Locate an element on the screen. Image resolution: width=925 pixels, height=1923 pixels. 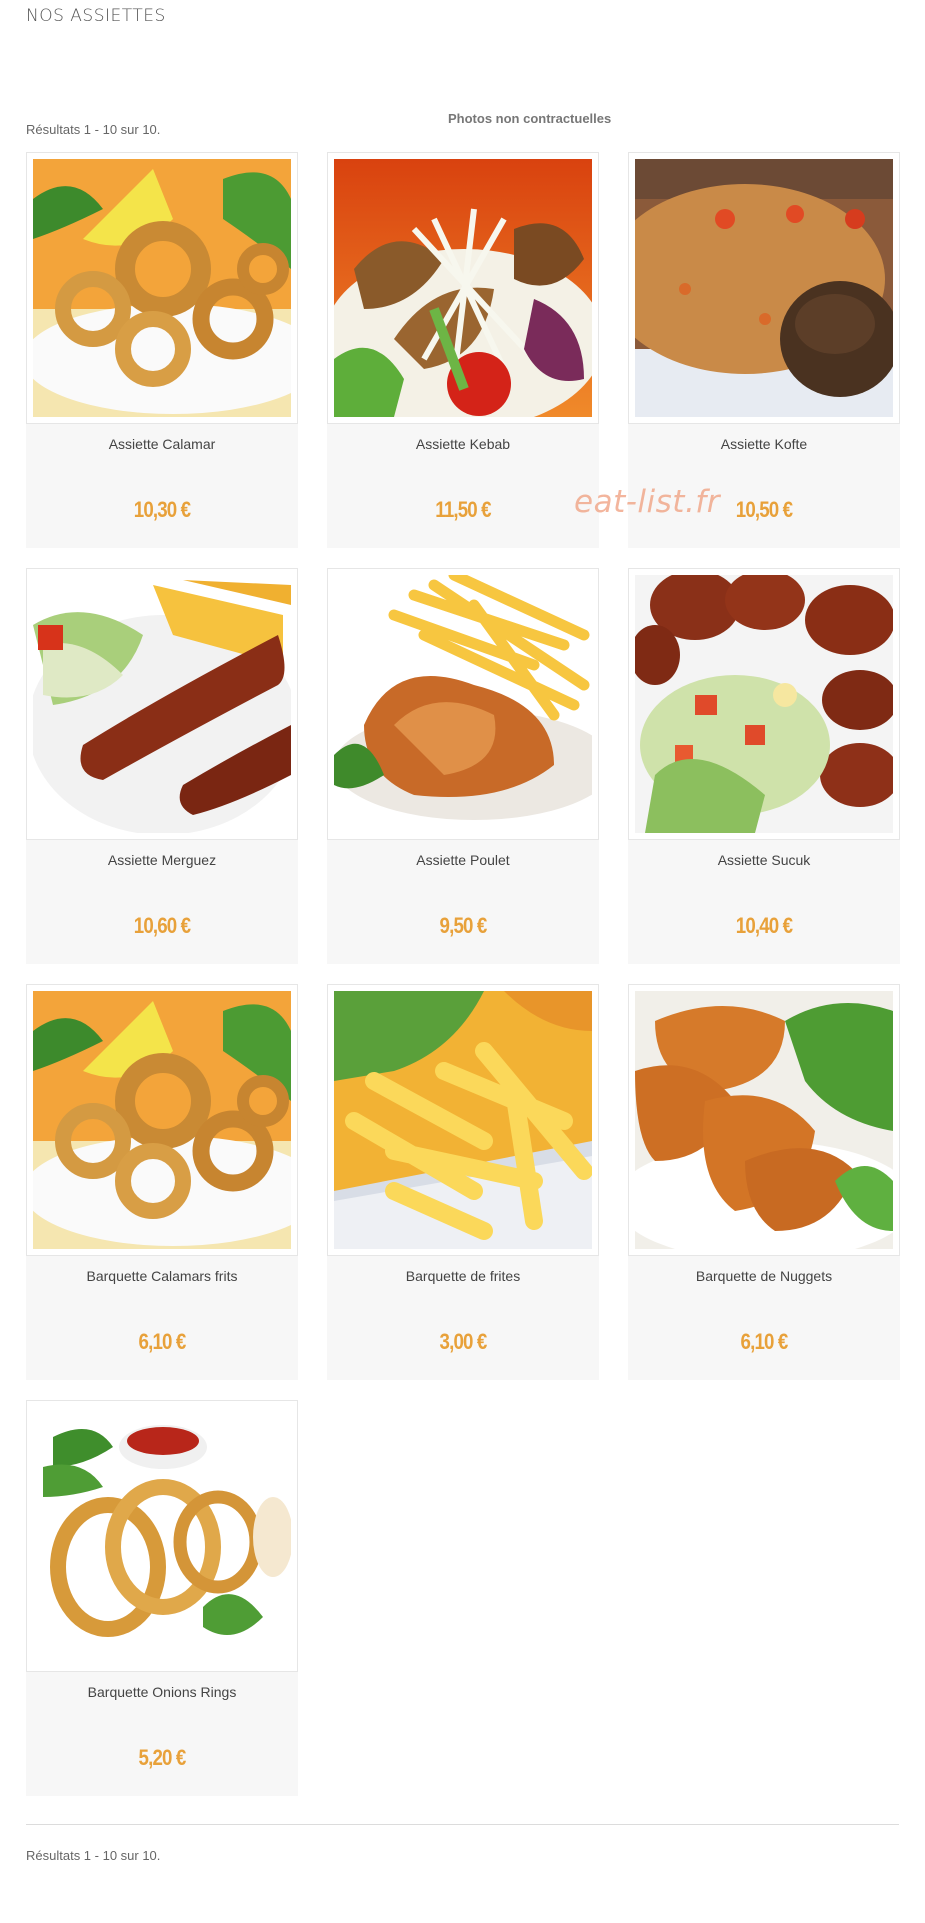
nuggets-image is located at coordinates (764, 1120).